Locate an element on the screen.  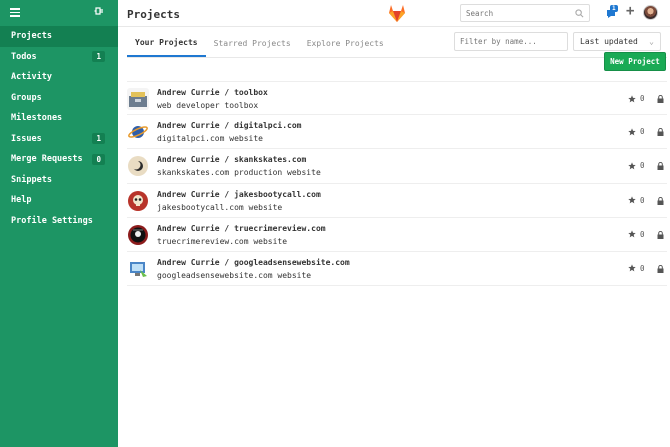
sidebar-count-badge: 0 is located at coordinates (98, 159).